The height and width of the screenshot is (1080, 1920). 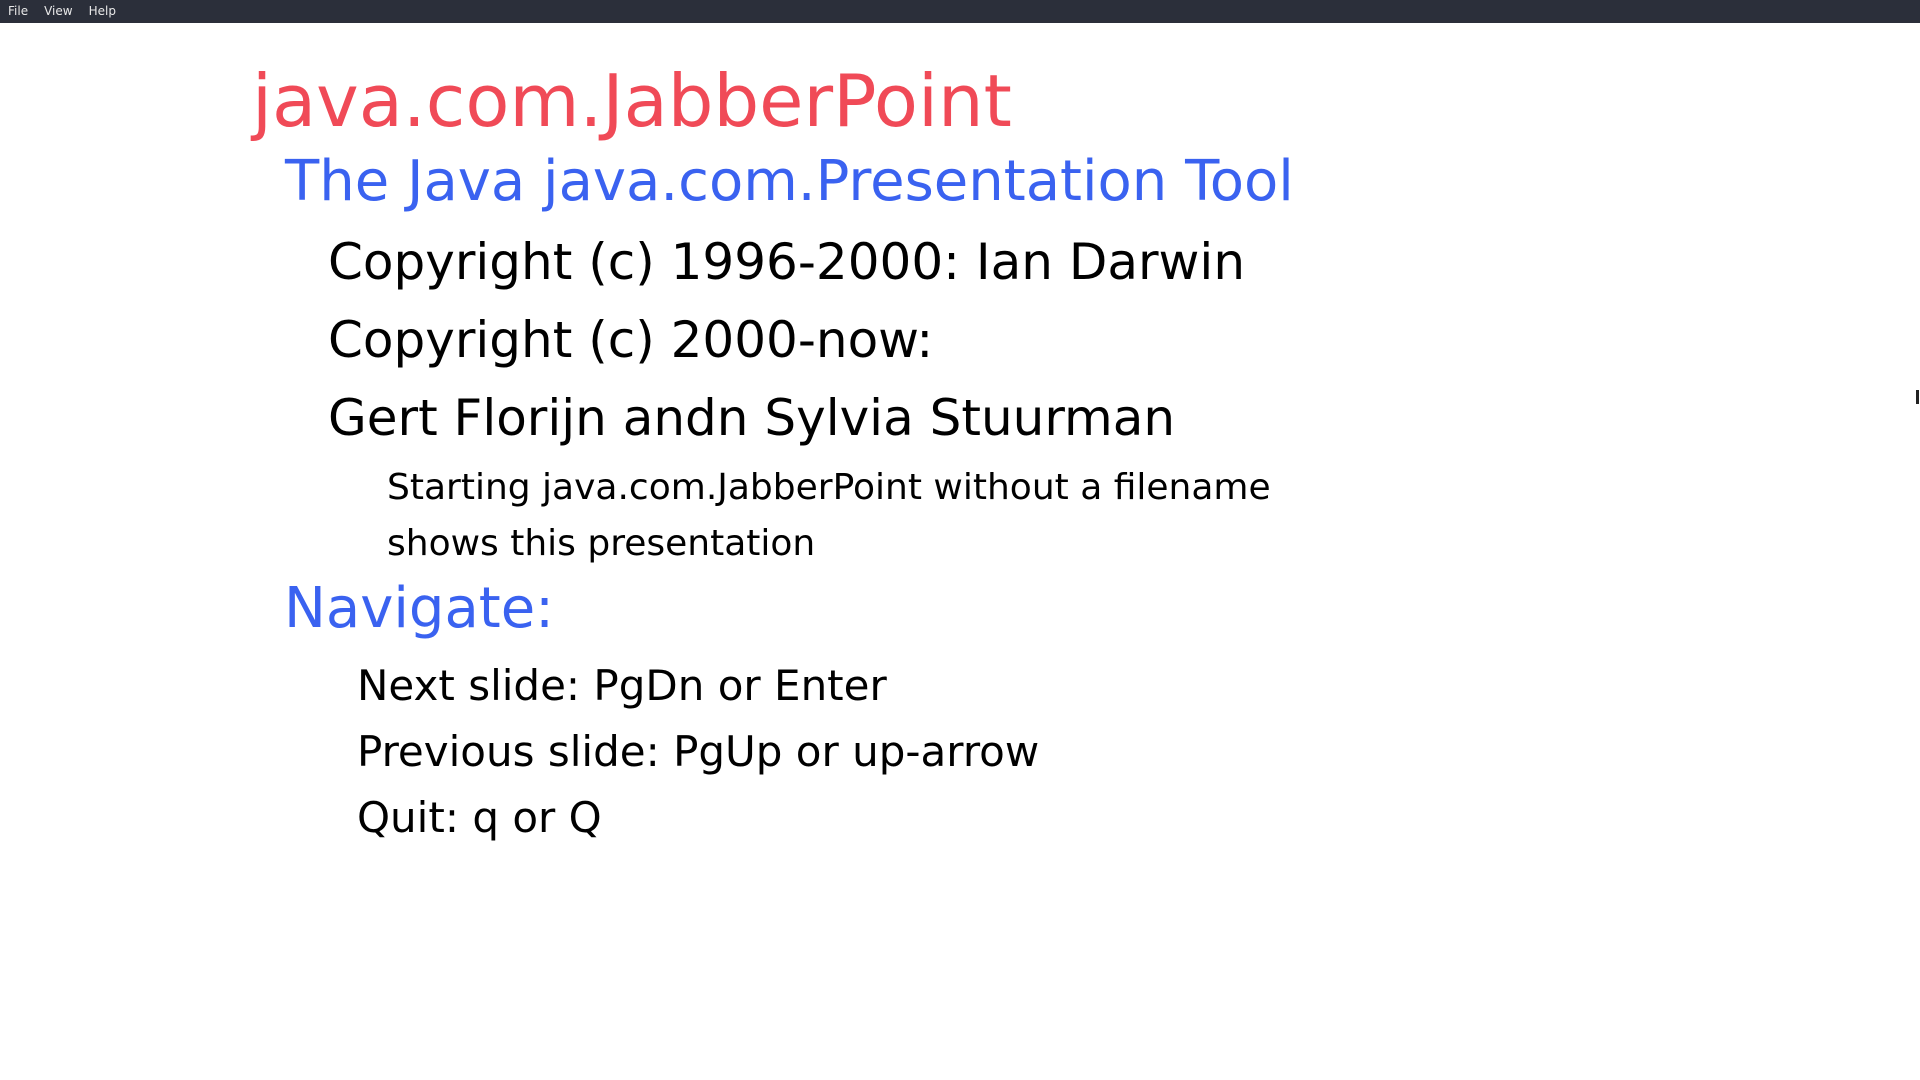 What do you see at coordinates (752, 418) in the screenshot?
I see `authors-line: Gert Florijn andn Sylvia Stuurman` at bounding box center [752, 418].